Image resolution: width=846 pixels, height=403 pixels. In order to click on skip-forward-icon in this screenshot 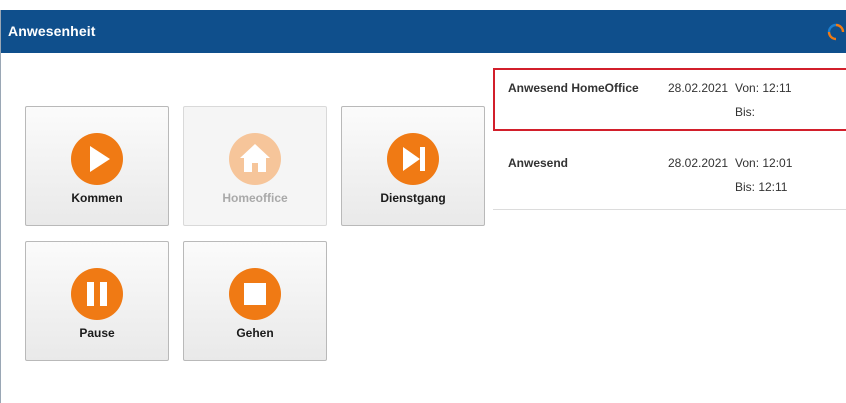, I will do `click(413, 159)`.